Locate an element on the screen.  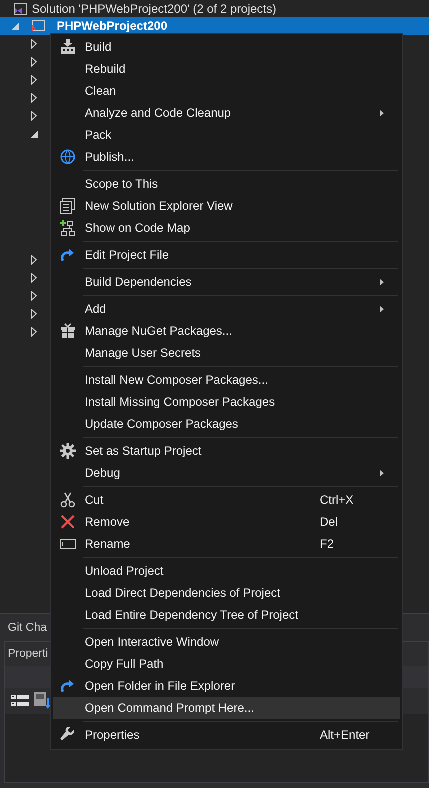
menu-item: Unload Project is located at coordinates (226, 571).